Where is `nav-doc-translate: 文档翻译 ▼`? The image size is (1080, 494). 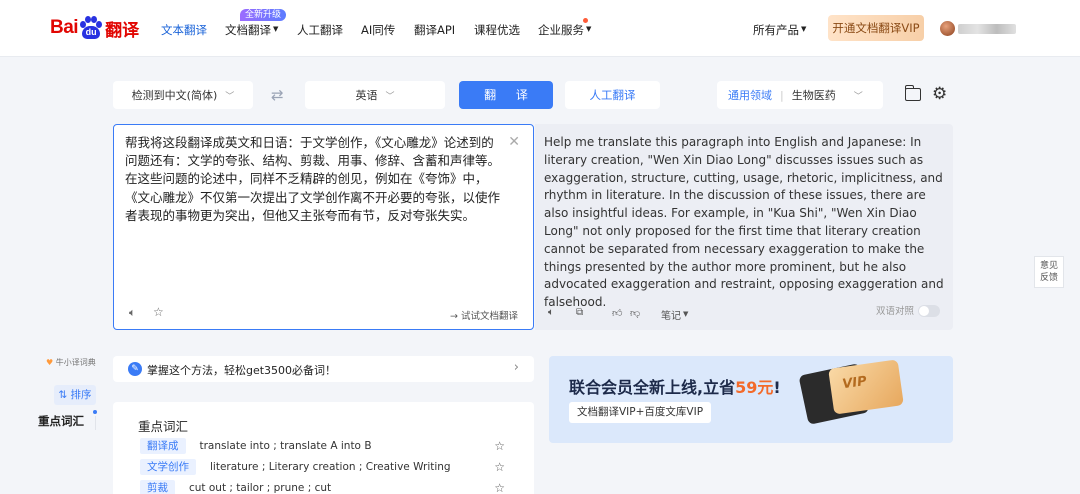
nav-doc-translate: 文档翻译 ▼ is located at coordinates (251, 30).